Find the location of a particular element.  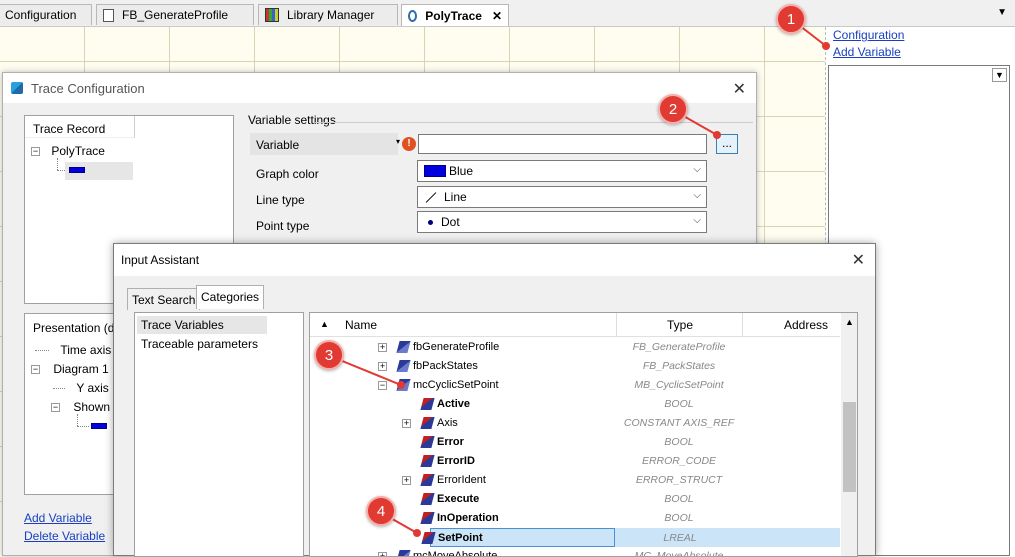

table-row: Error BOOL is located at coordinates (575, 442).